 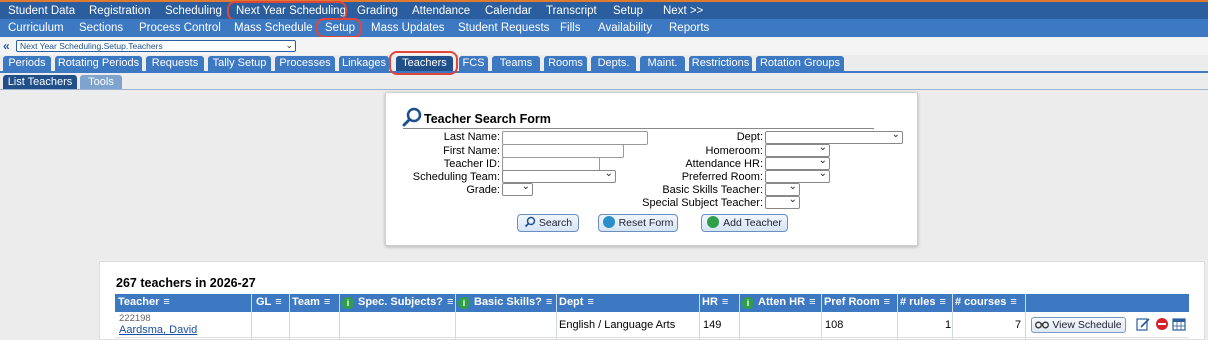 I want to click on subnav-curriculum: Curriculum, so click(x=36, y=28).